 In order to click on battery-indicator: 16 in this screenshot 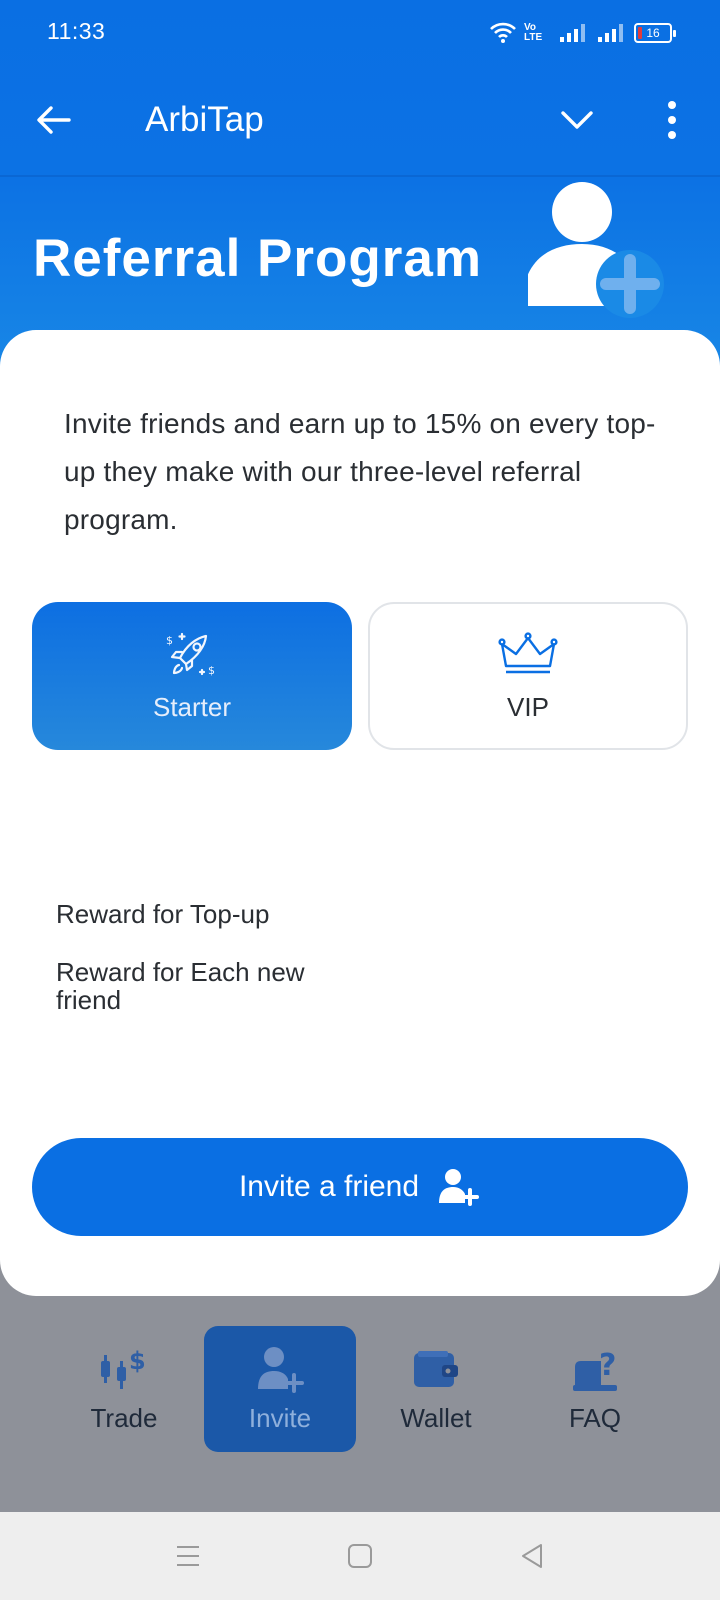, I will do `click(655, 33)`.